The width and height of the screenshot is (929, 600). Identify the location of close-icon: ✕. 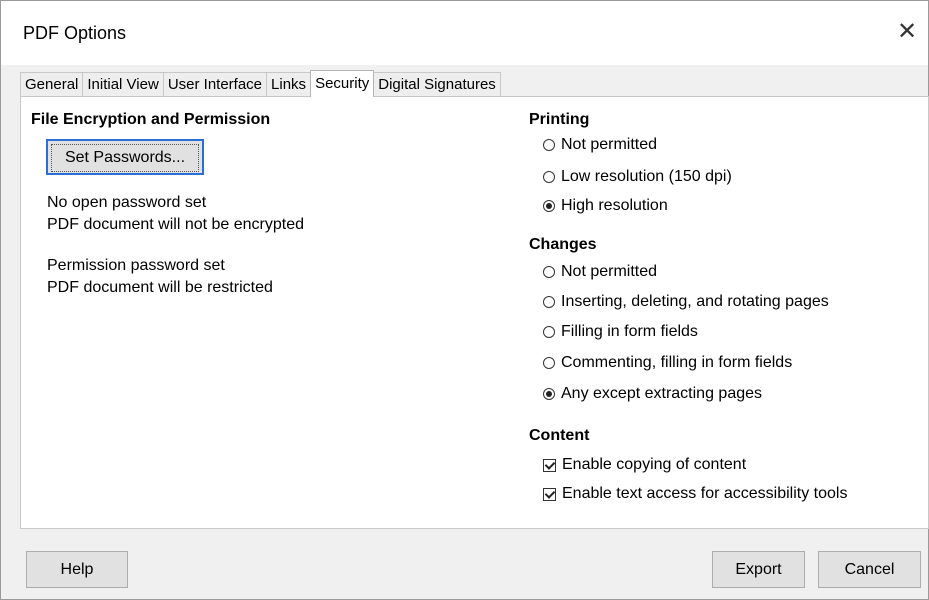
(907, 32).